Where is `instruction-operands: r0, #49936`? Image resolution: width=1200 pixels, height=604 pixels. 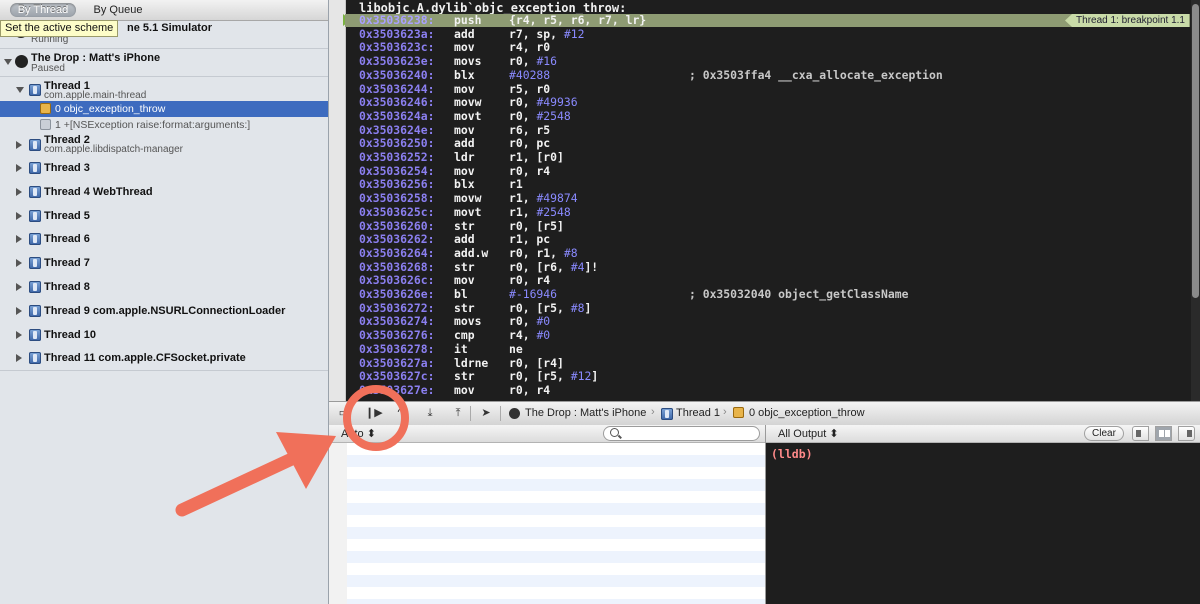 instruction-operands: r0, #49936 is located at coordinates (543, 102).